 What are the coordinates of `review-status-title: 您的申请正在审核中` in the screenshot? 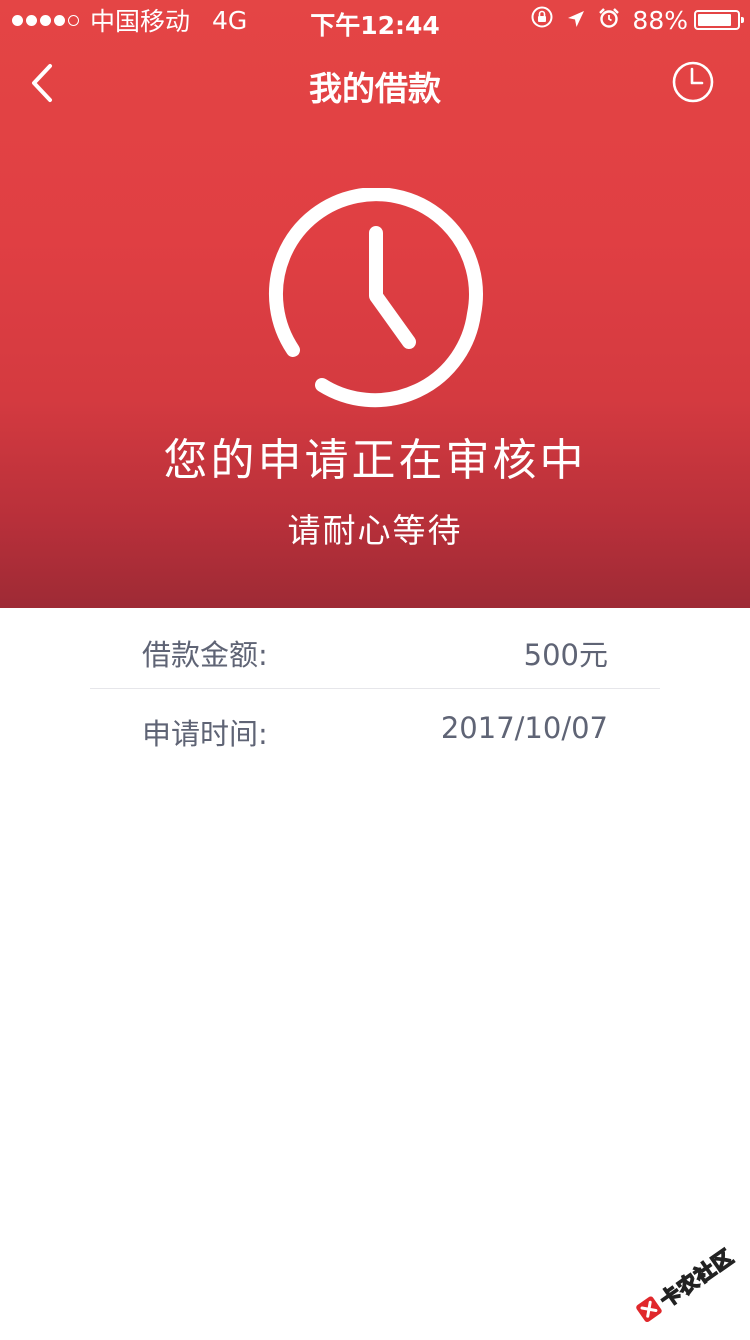 It's located at (375, 460).